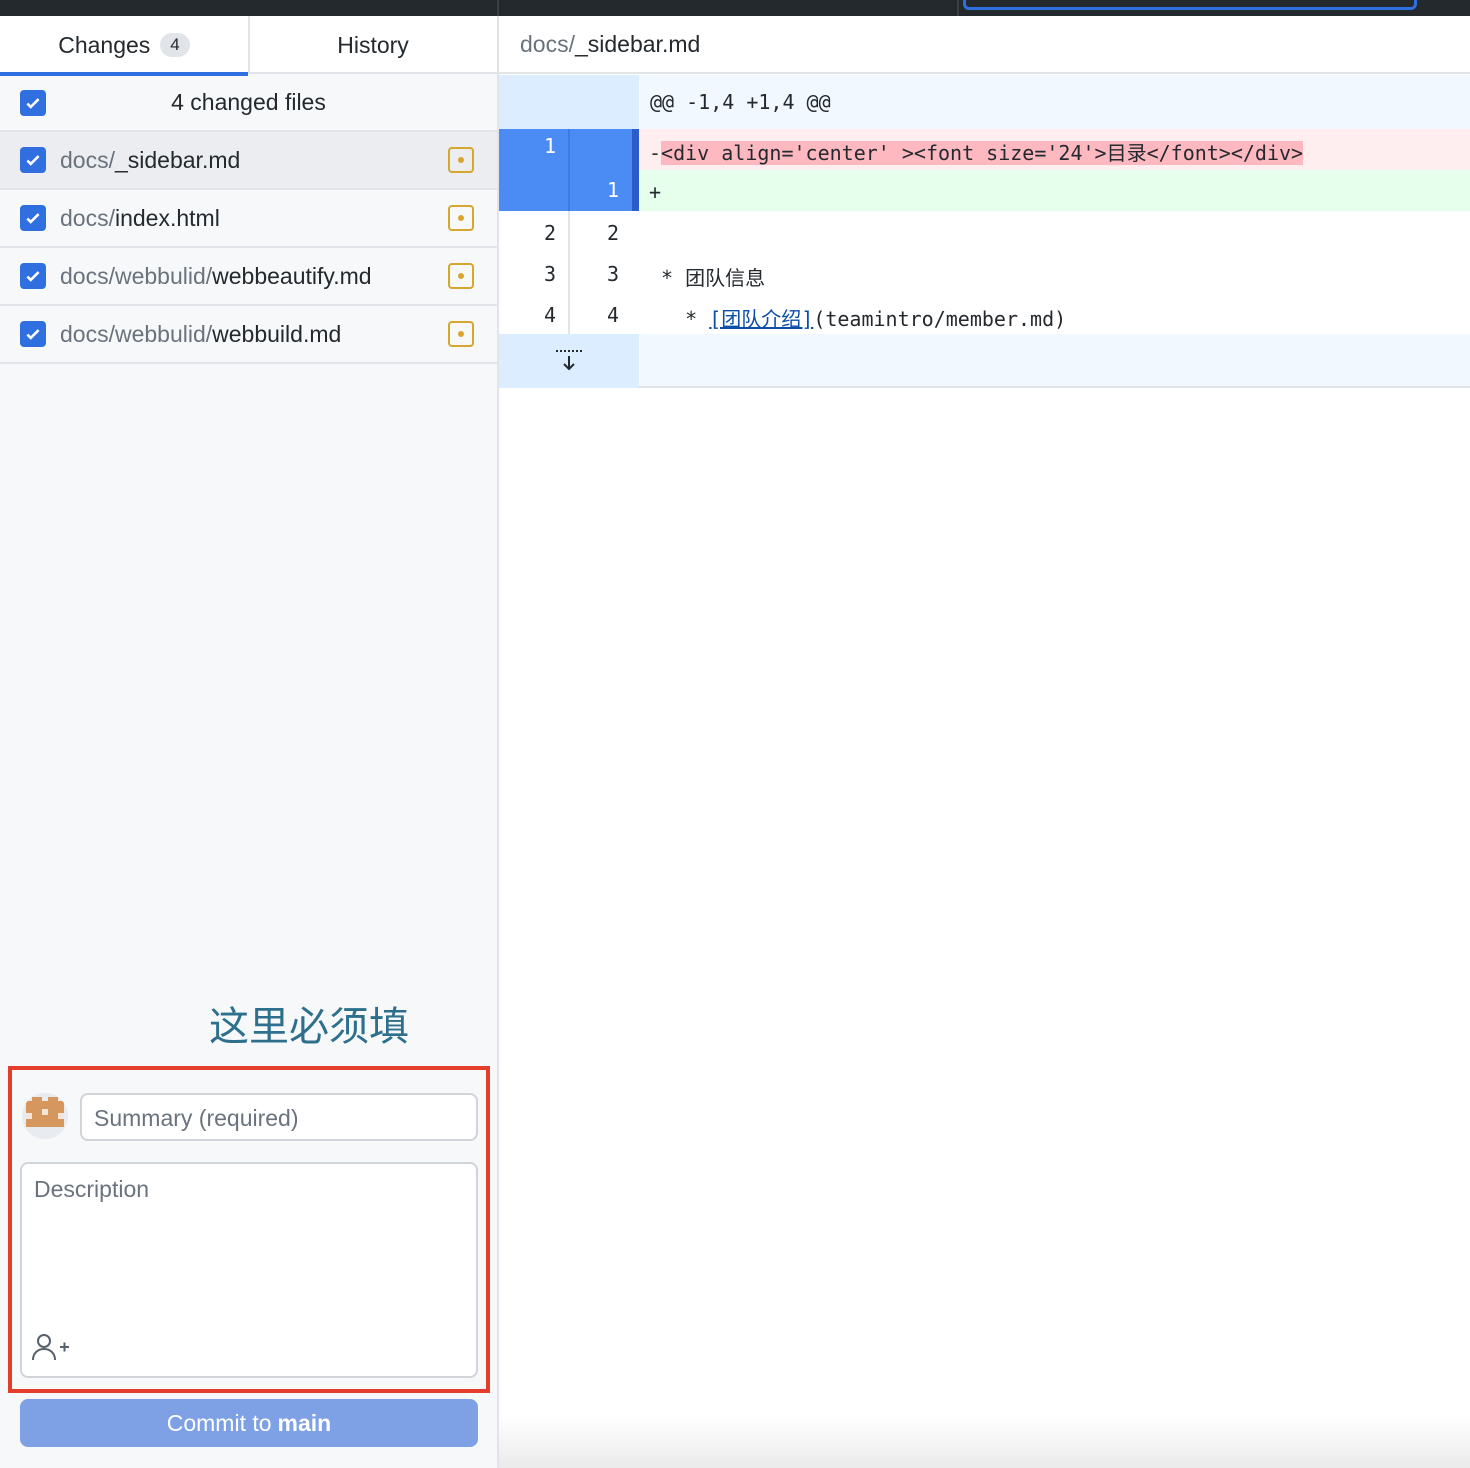 Image resolution: width=1470 pixels, height=1468 pixels. I want to click on file-path: docs/index.html, so click(140, 218).